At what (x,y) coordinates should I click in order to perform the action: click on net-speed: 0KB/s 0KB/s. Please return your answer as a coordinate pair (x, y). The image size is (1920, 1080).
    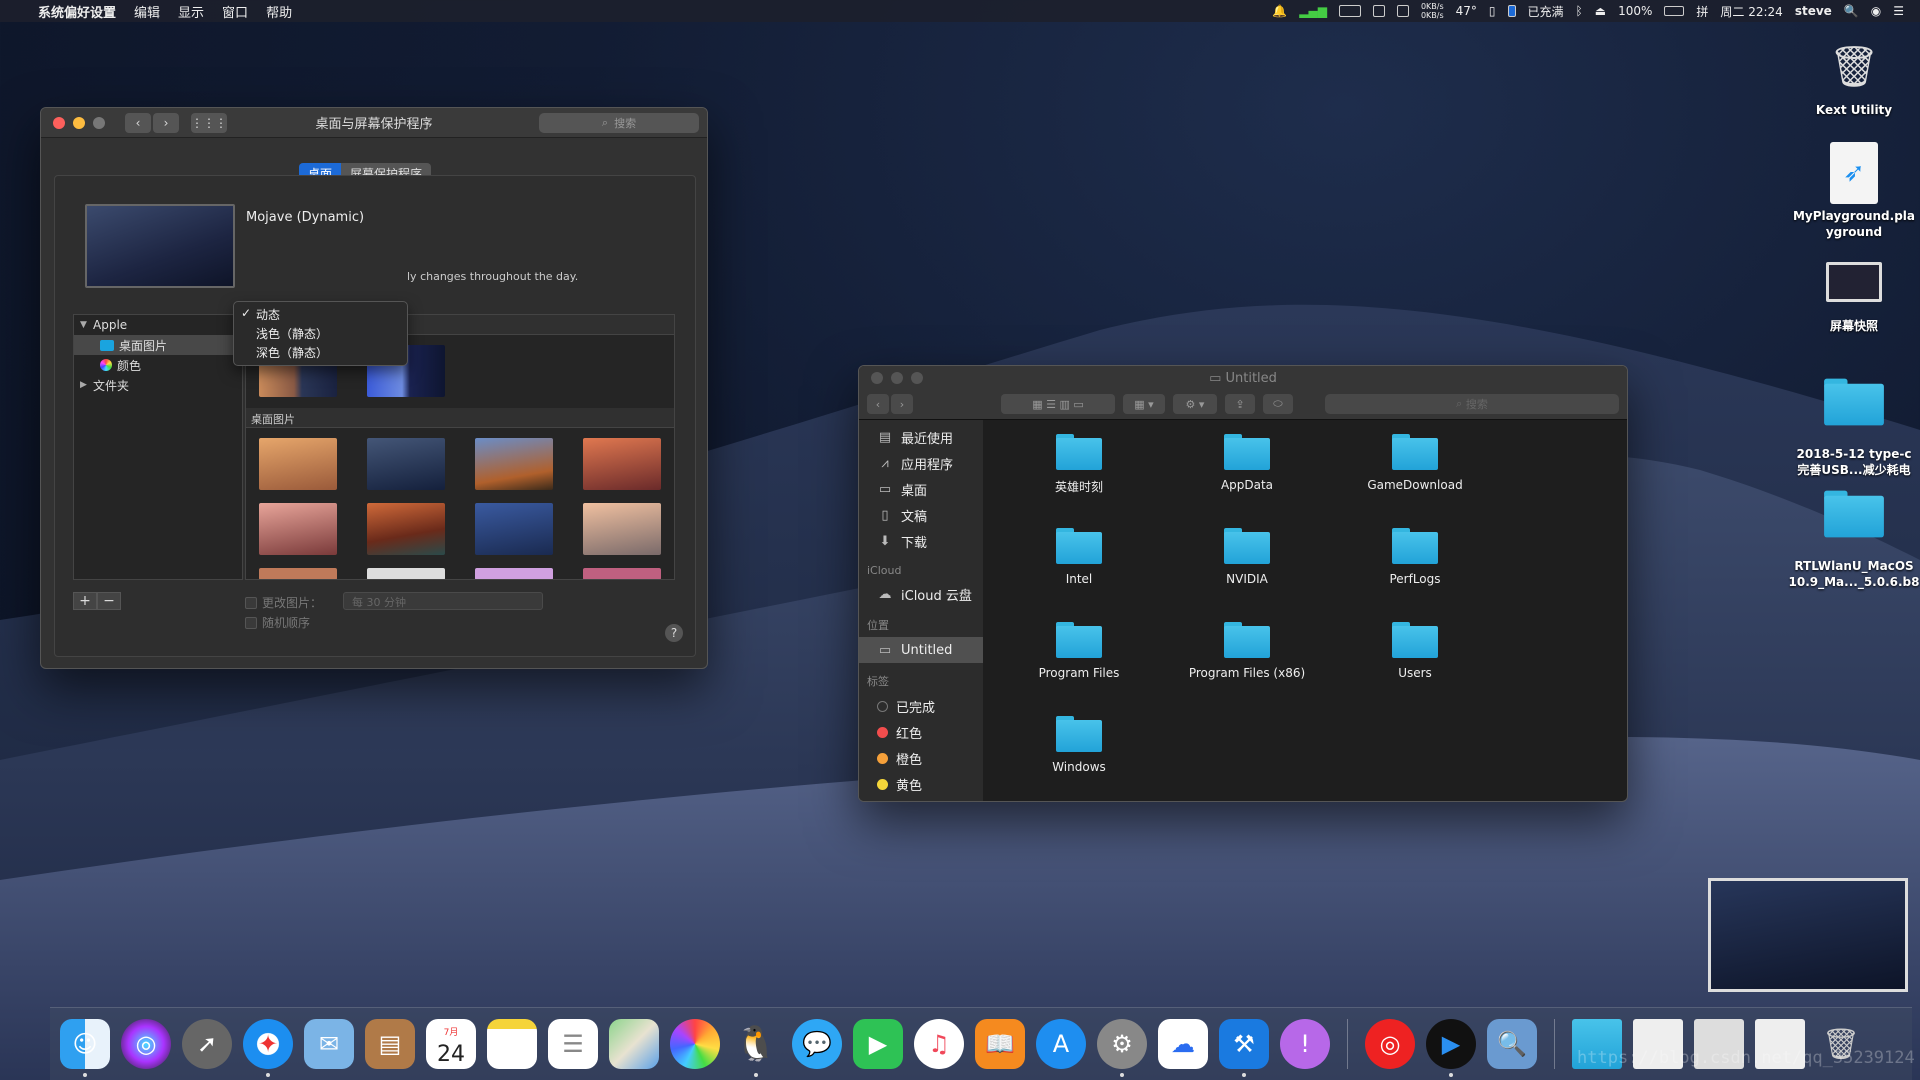
    Looking at the image, I should click on (1432, 11).